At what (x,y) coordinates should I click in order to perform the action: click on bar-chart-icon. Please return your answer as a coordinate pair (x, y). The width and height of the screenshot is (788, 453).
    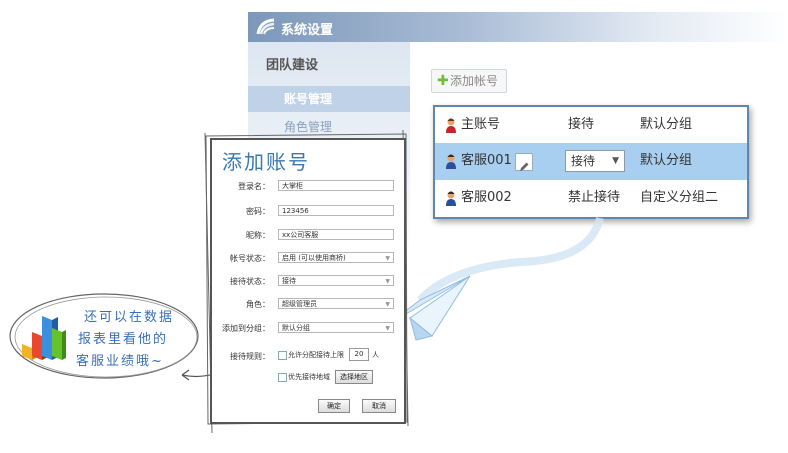
    Looking at the image, I should click on (44, 338).